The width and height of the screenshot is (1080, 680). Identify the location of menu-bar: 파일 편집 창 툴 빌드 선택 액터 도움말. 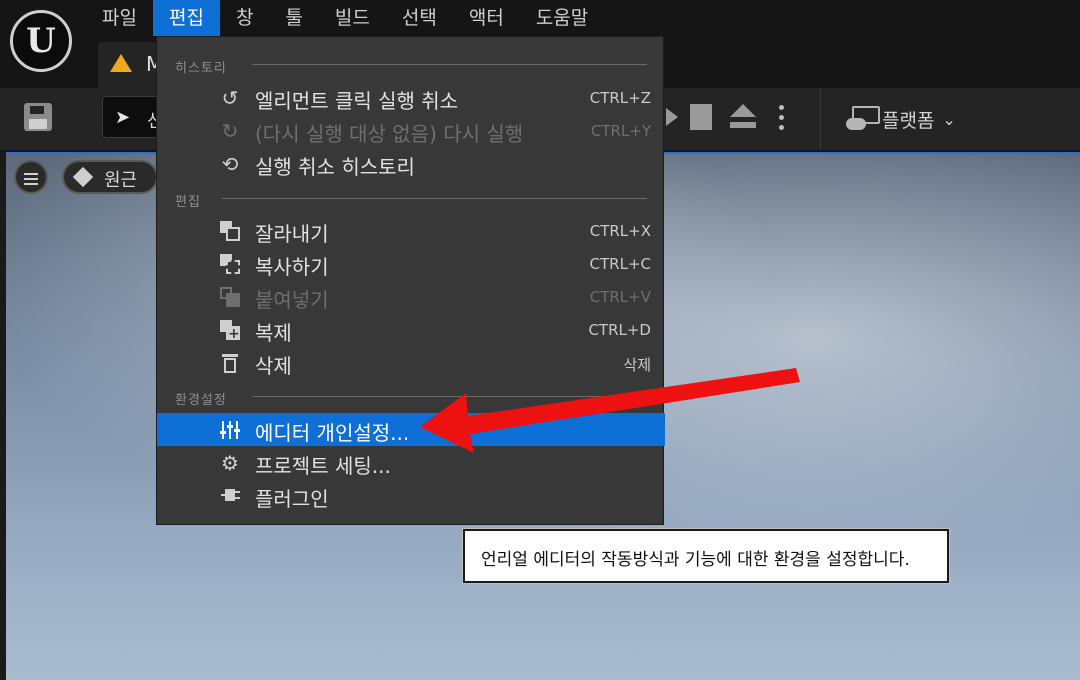
(345, 18).